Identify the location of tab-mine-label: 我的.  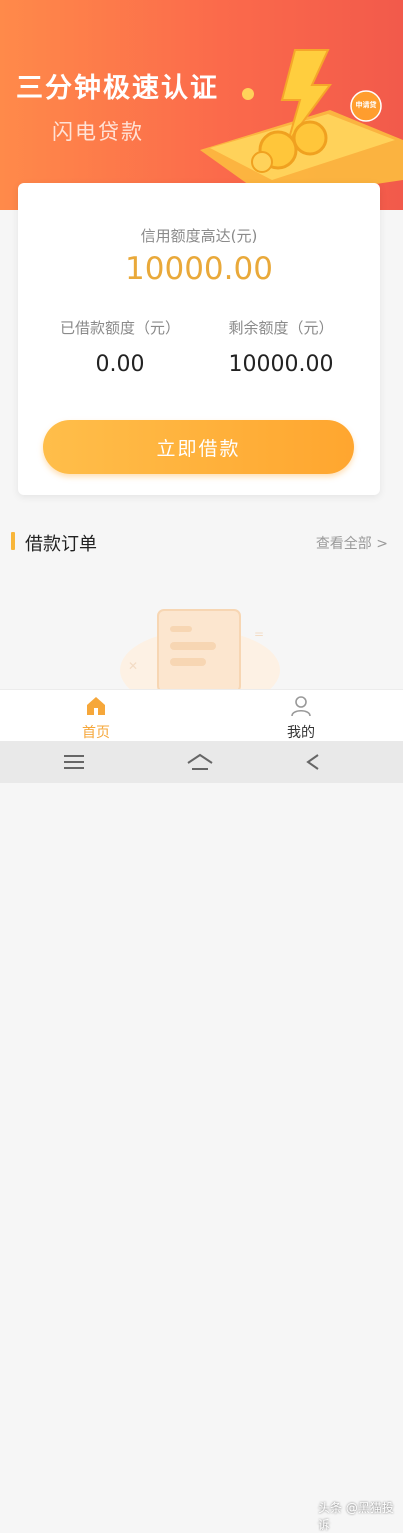
(301, 733).